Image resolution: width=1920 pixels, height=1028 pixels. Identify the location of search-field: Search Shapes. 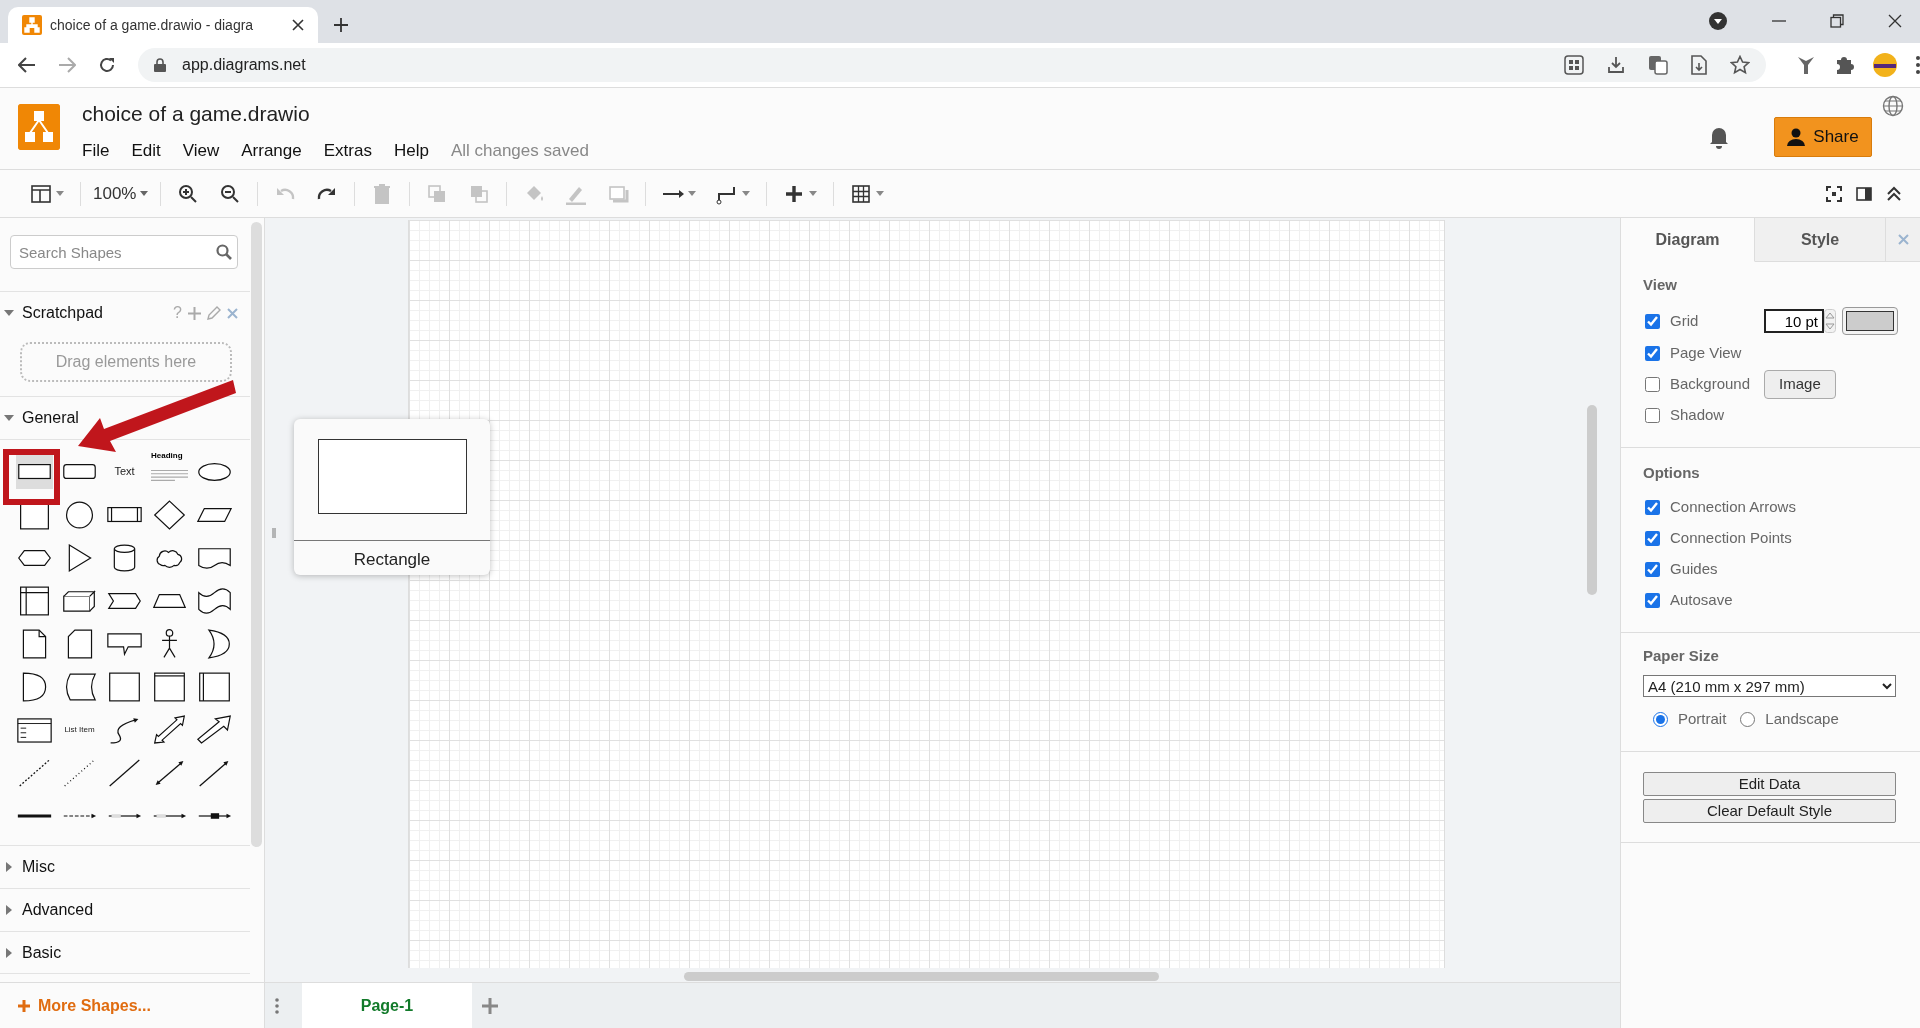
(124, 252).